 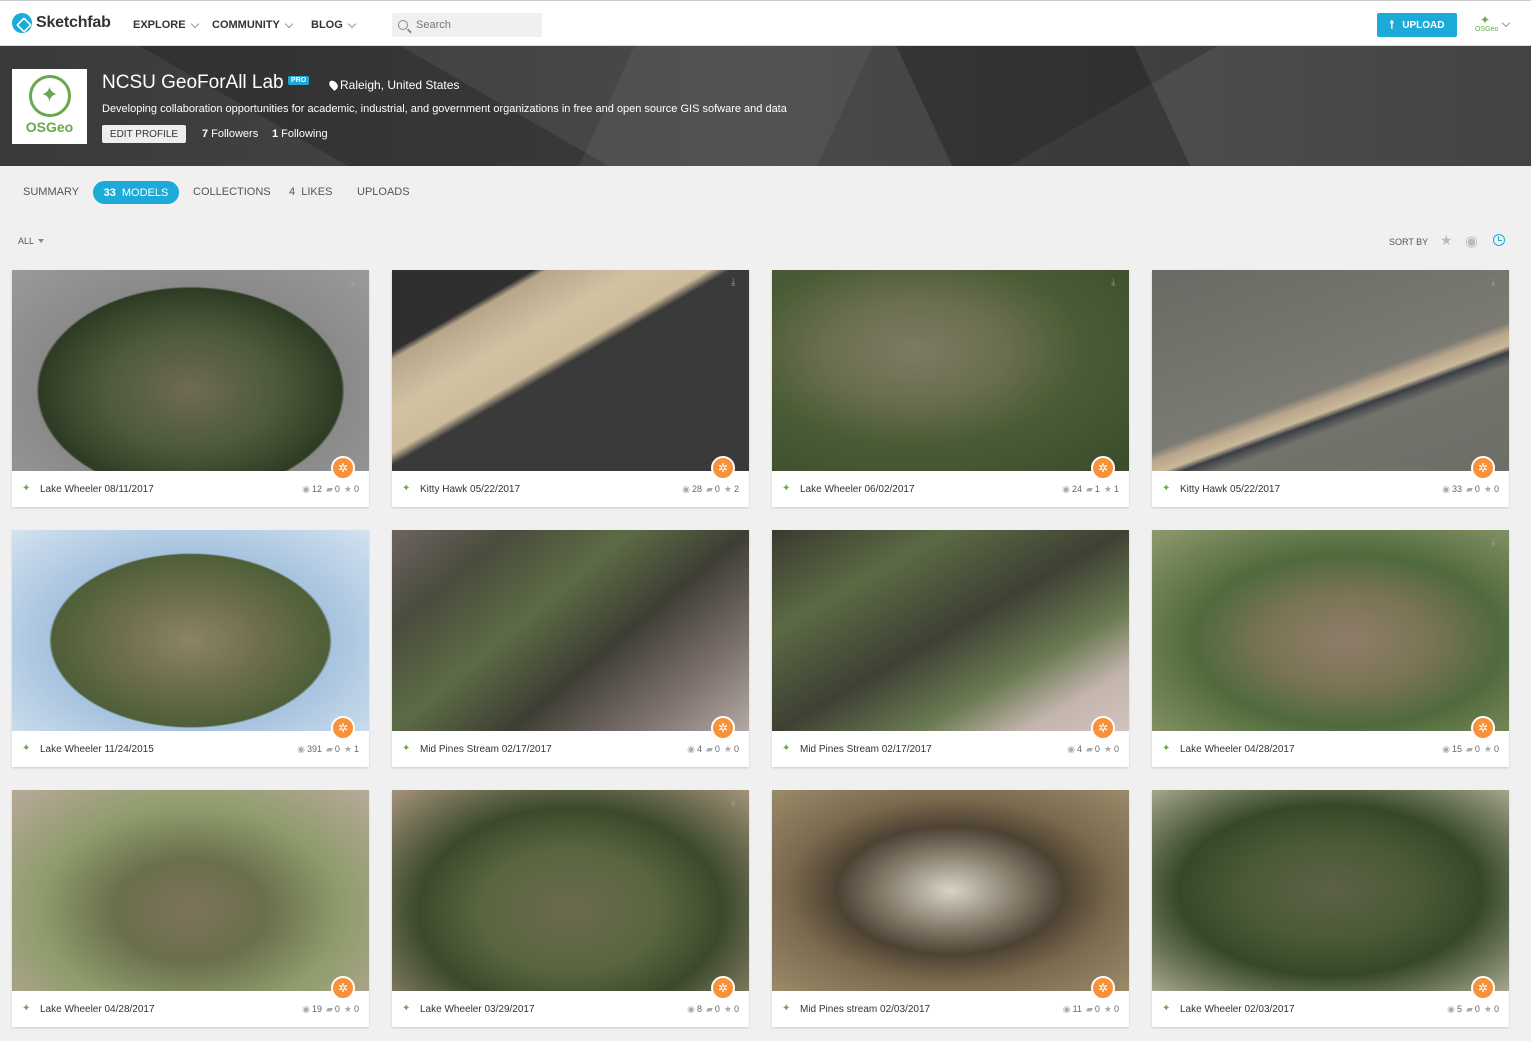 What do you see at coordinates (300, 134) in the screenshot?
I see `following-link: 1 Following` at bounding box center [300, 134].